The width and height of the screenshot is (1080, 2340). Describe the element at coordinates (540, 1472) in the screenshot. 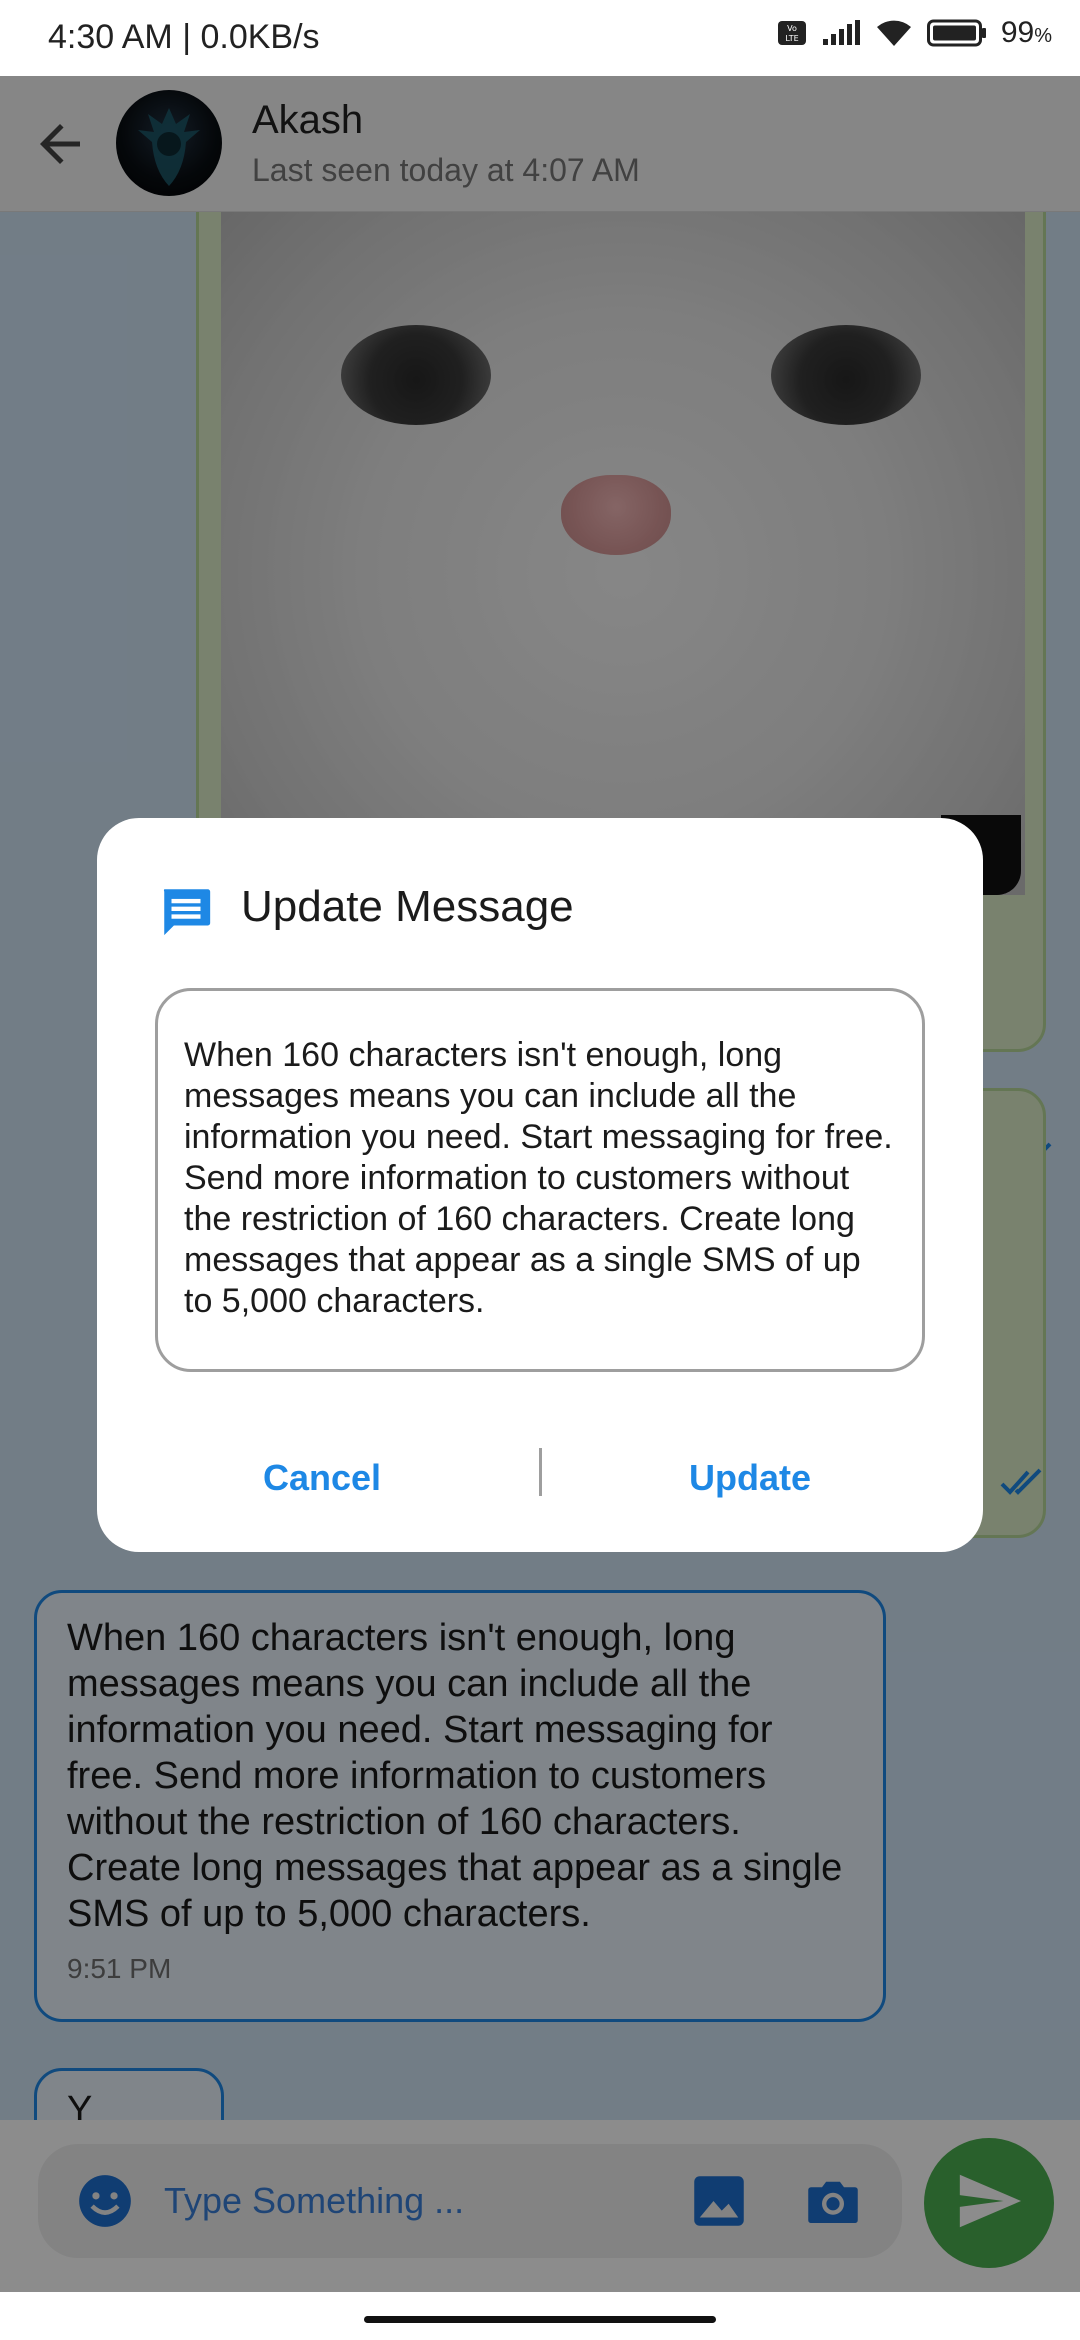

I see `actions-divider` at that location.